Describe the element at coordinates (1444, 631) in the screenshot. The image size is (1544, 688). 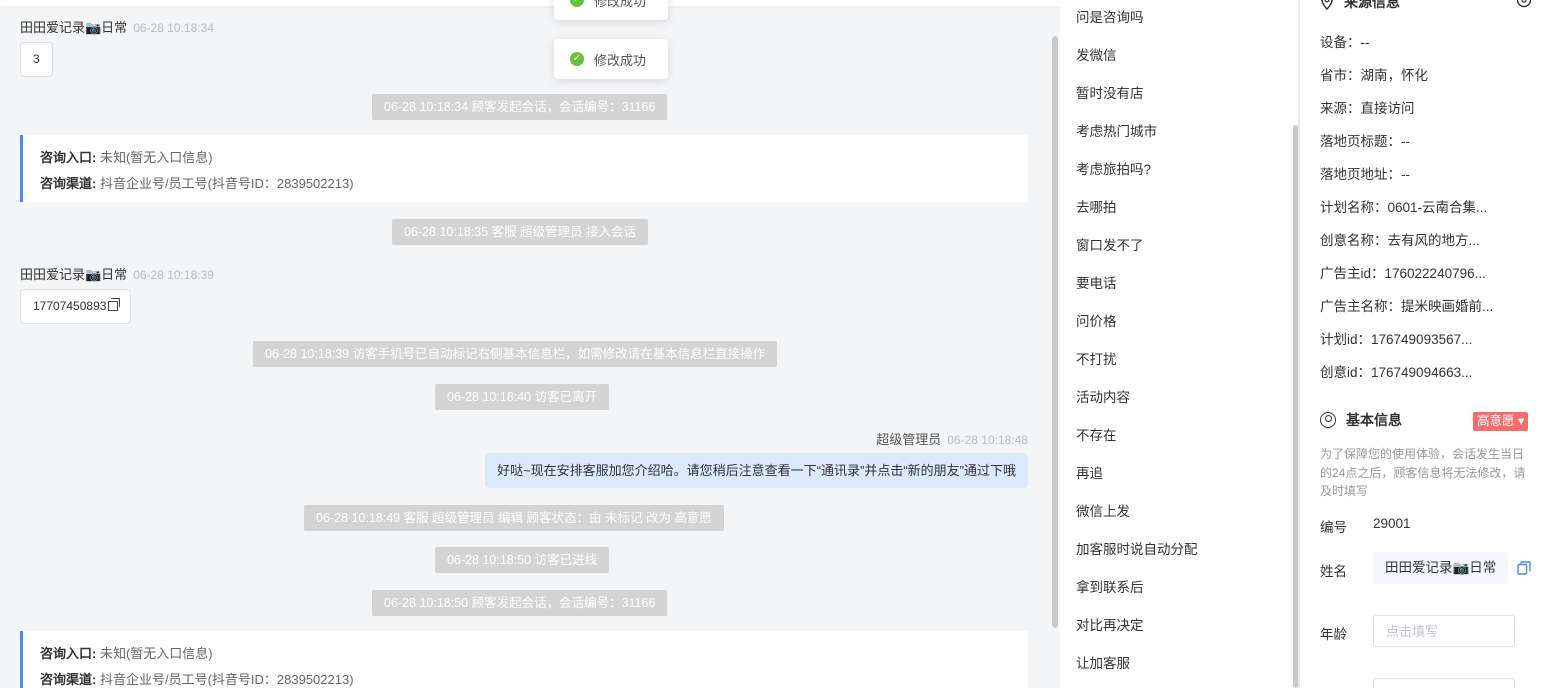
I see `age-input` at that location.